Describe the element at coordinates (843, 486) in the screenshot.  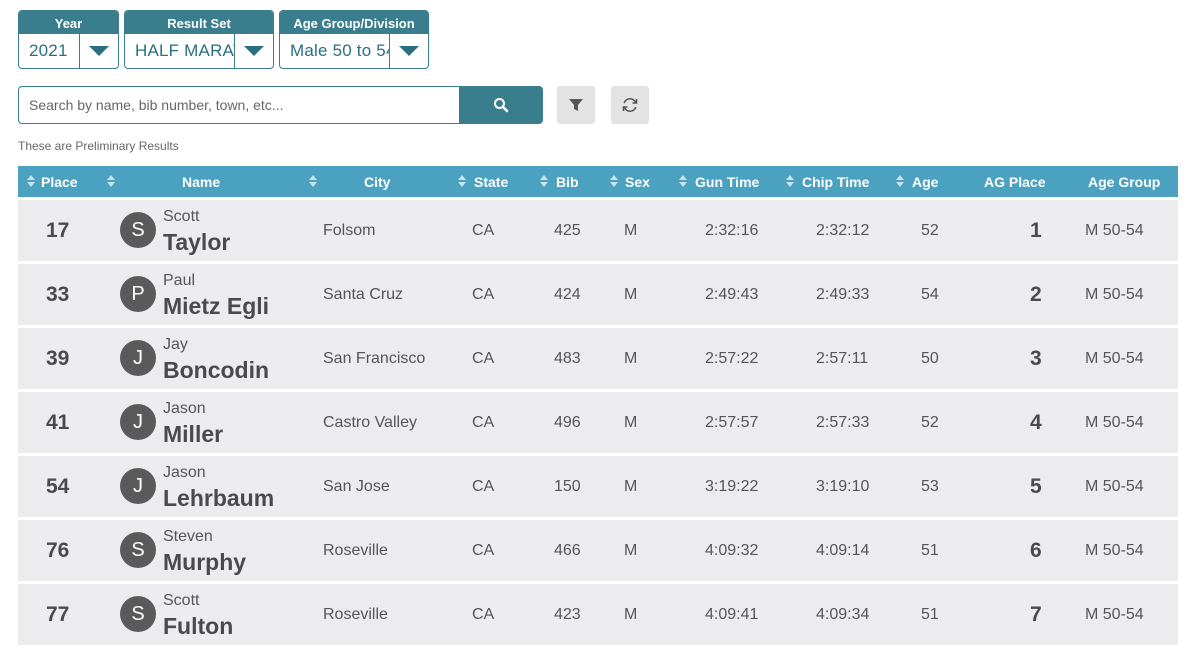
I see `chip-time-cell: 3:19:10` at that location.